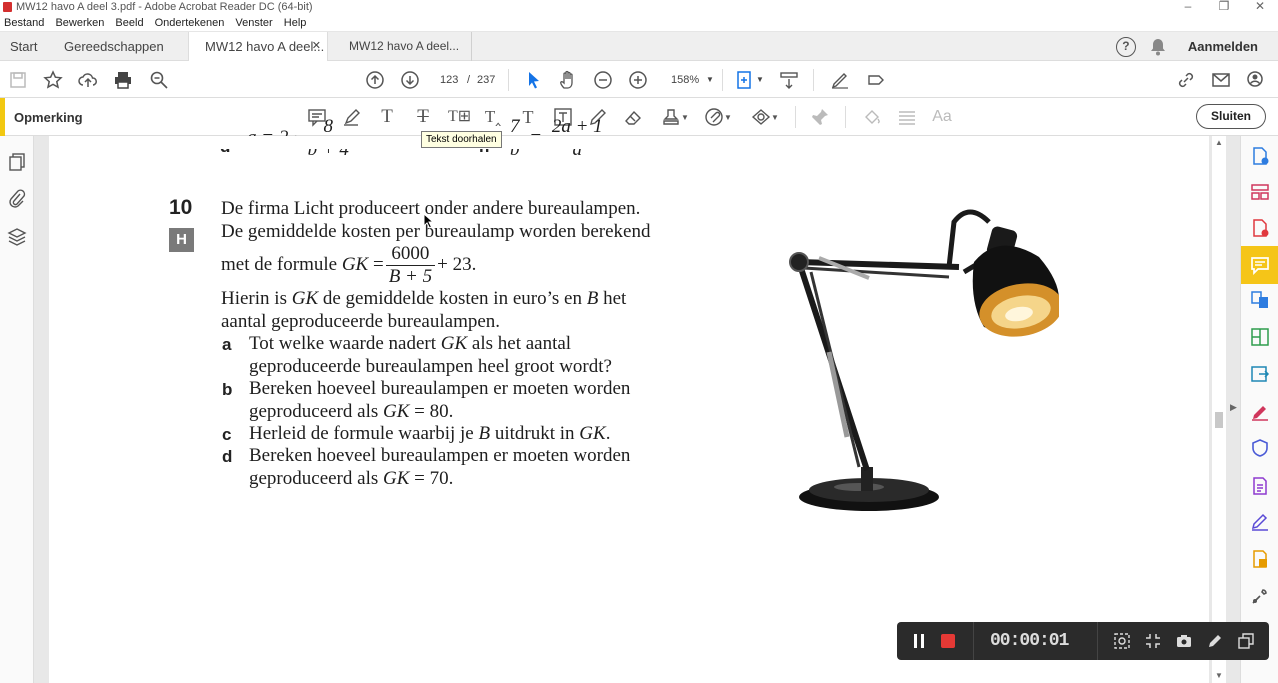 This screenshot has width=1278, height=683. What do you see at coordinates (457, 264) in the screenshot?
I see `formula-suffix: + 23.` at bounding box center [457, 264].